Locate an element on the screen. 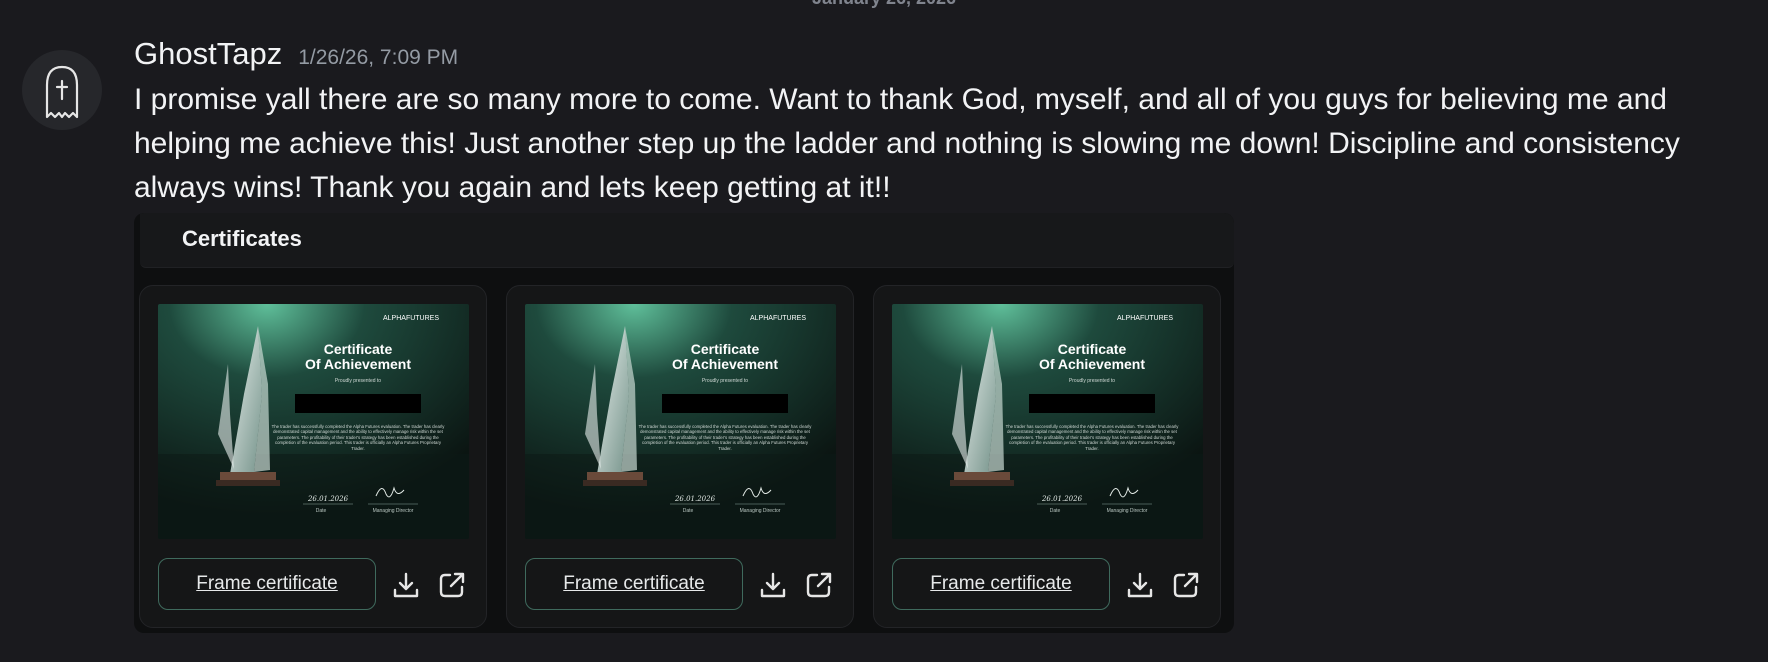  embed-title: Certificates is located at coordinates (242, 238).